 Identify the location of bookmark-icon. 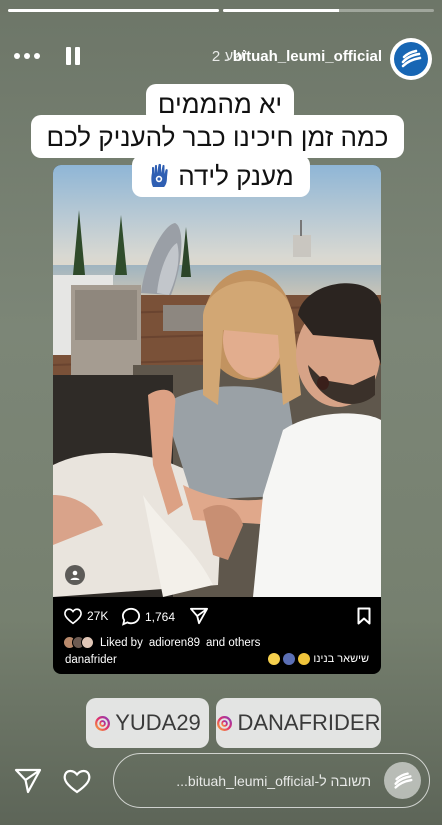
(364, 616).